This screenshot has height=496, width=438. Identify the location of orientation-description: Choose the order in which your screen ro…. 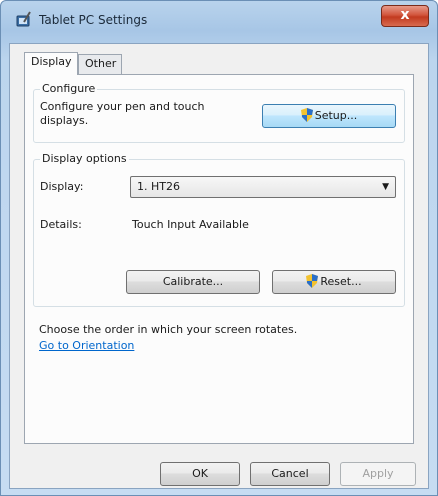
(168, 329).